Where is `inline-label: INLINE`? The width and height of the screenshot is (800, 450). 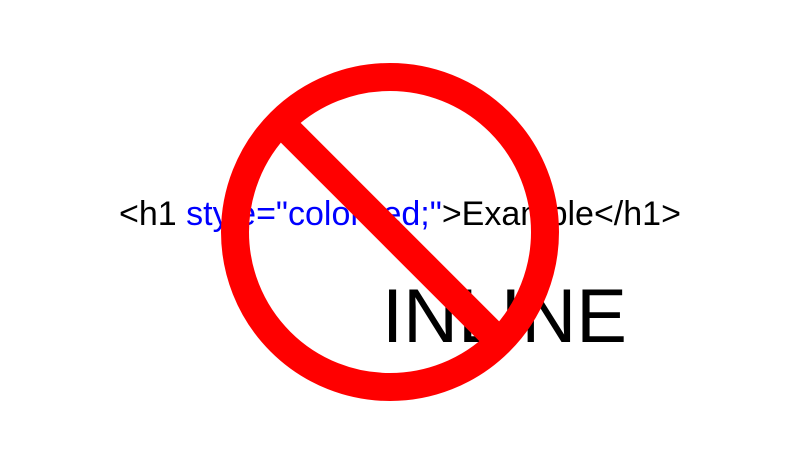
inline-label: INLINE is located at coordinates (504, 316).